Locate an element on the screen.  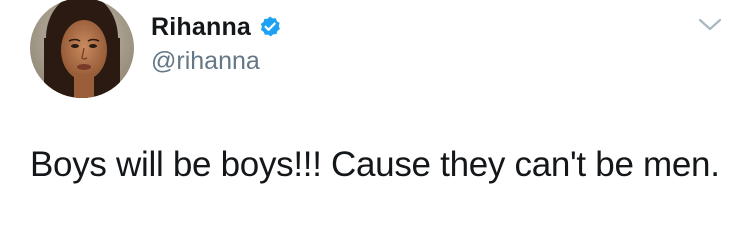
avatar-photo is located at coordinates (82, 49).